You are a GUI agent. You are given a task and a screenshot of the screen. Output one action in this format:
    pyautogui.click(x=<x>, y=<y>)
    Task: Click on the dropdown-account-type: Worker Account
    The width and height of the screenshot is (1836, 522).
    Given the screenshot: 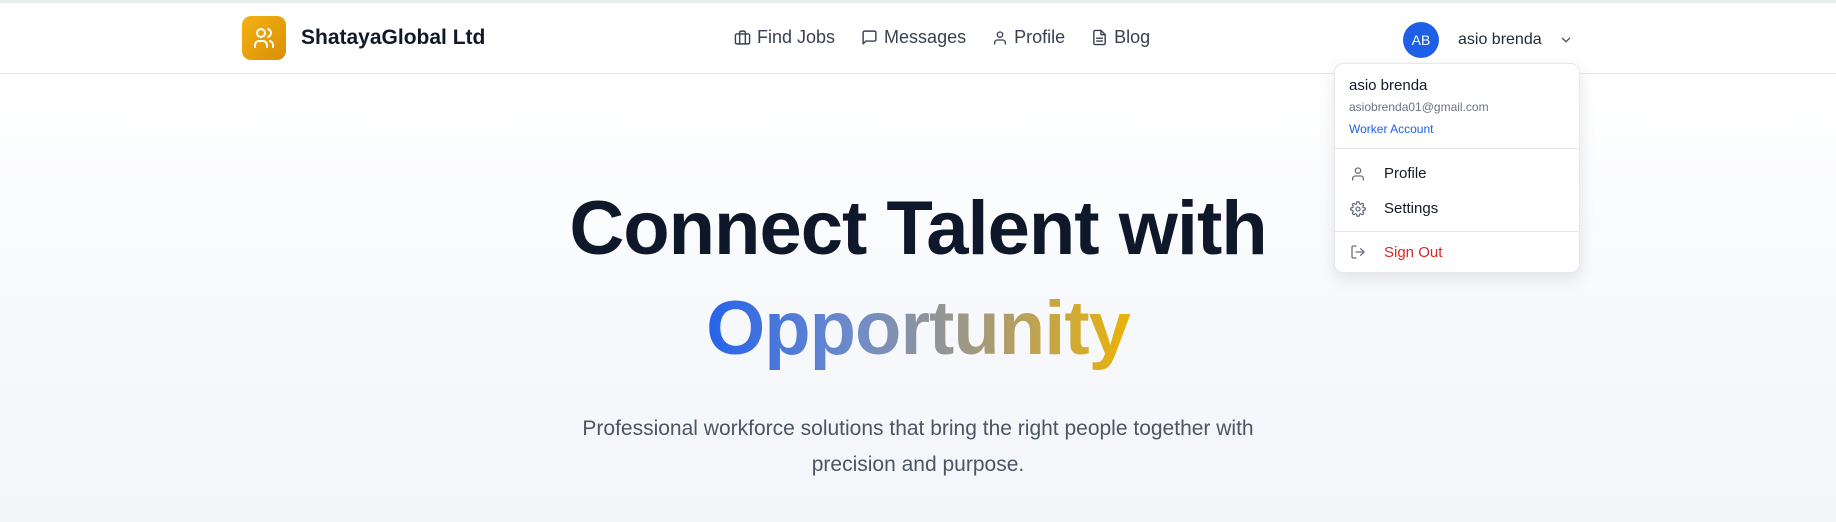 What is the action you would take?
    pyautogui.click(x=1391, y=129)
    